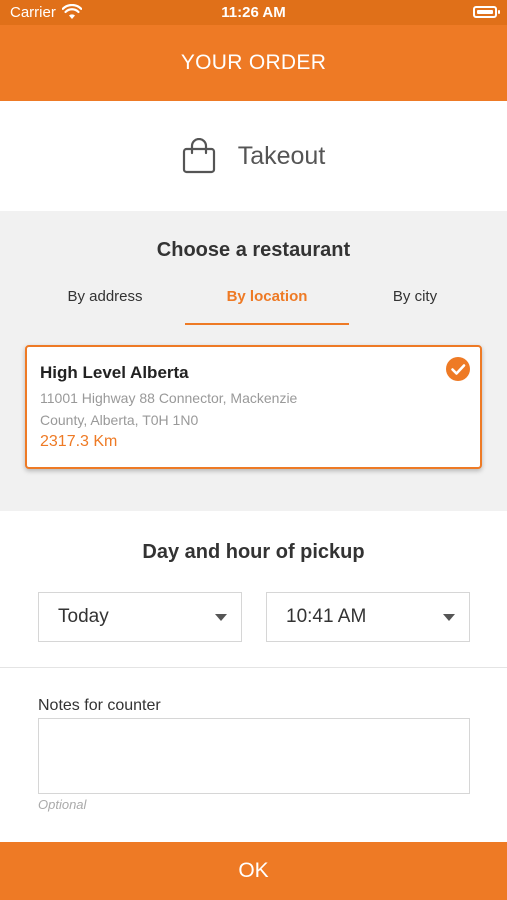 This screenshot has width=507, height=900. Describe the element at coordinates (198, 156) in the screenshot. I see `shopping-bag-icon` at that location.